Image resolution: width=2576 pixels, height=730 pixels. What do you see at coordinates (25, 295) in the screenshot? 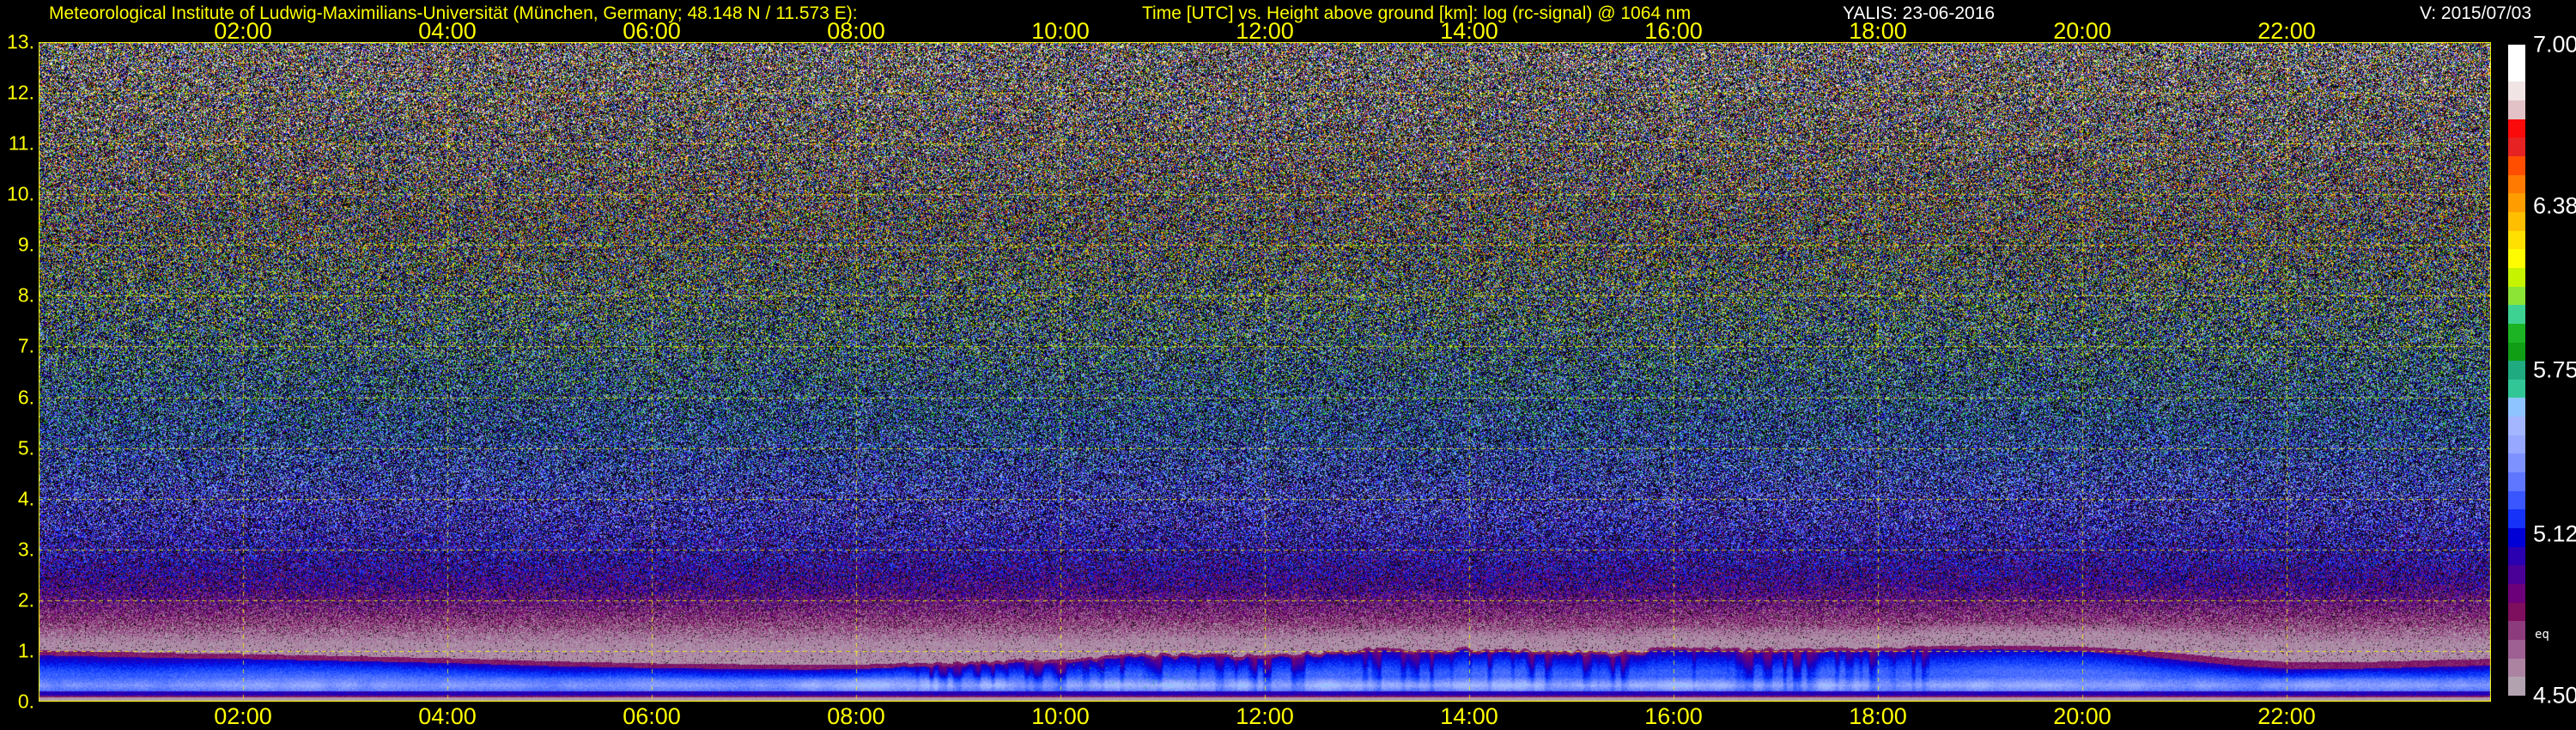
I see `y-tick-label: 8.` at bounding box center [25, 295].